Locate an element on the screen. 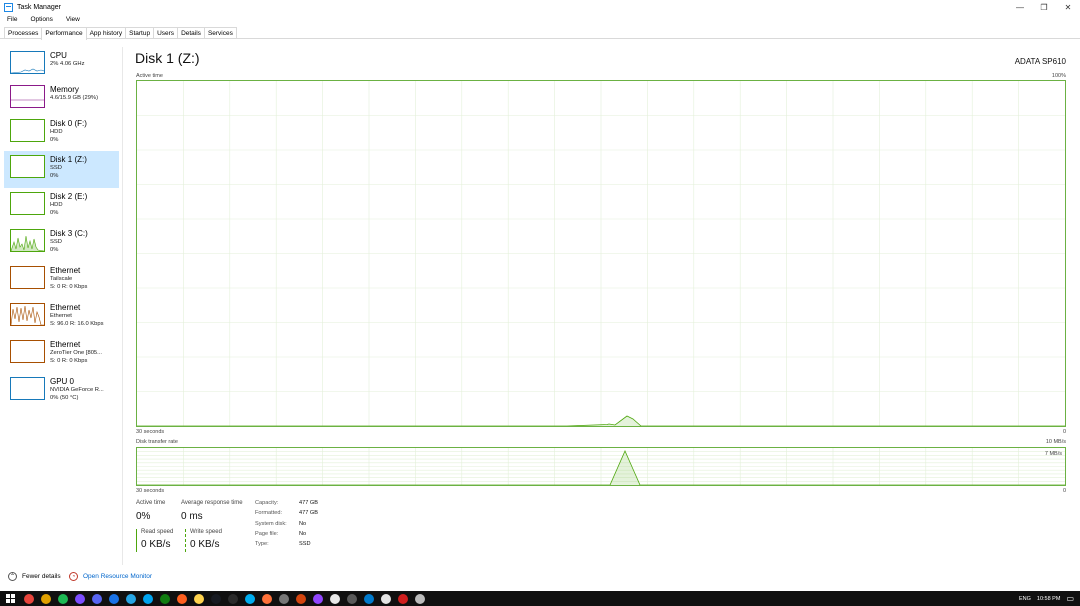  sidebar-item: Memory 4.6/15.9 GB (29%) is located at coordinates (61, 99).